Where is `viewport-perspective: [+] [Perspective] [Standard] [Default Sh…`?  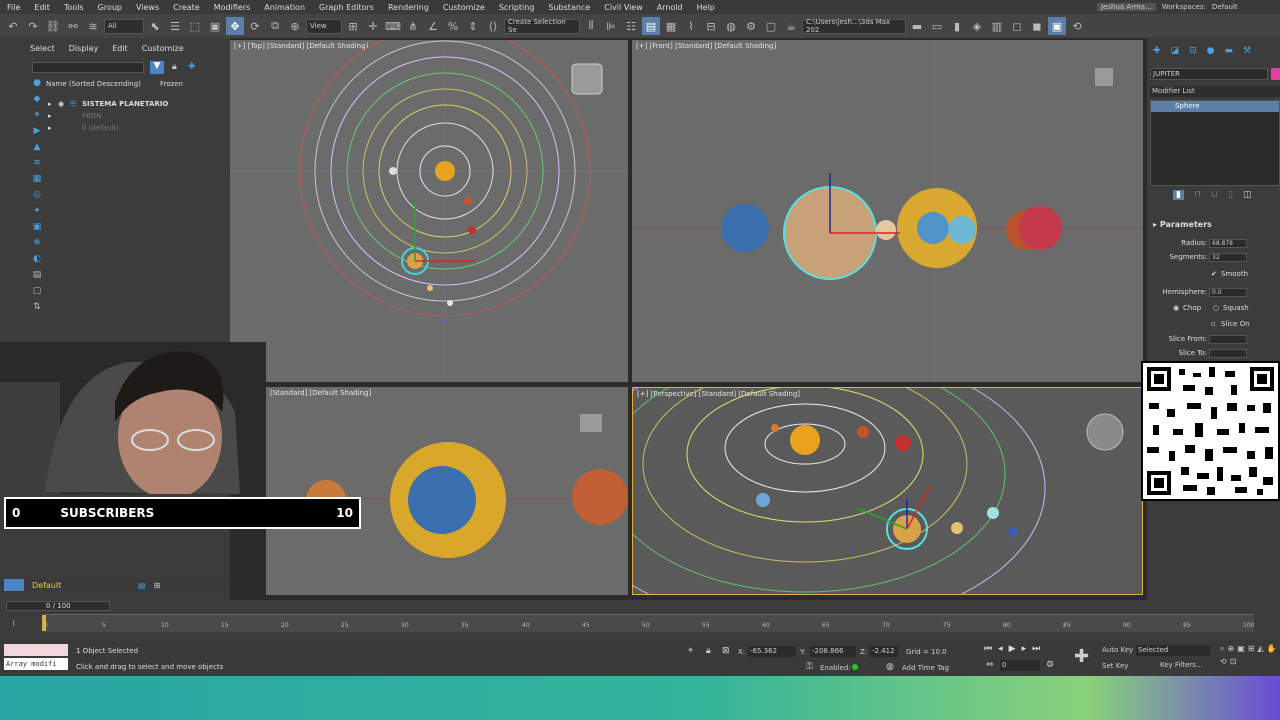
viewport-perspective: [+] [Perspective] [Standard] [Default Sh… is located at coordinates (887, 491).